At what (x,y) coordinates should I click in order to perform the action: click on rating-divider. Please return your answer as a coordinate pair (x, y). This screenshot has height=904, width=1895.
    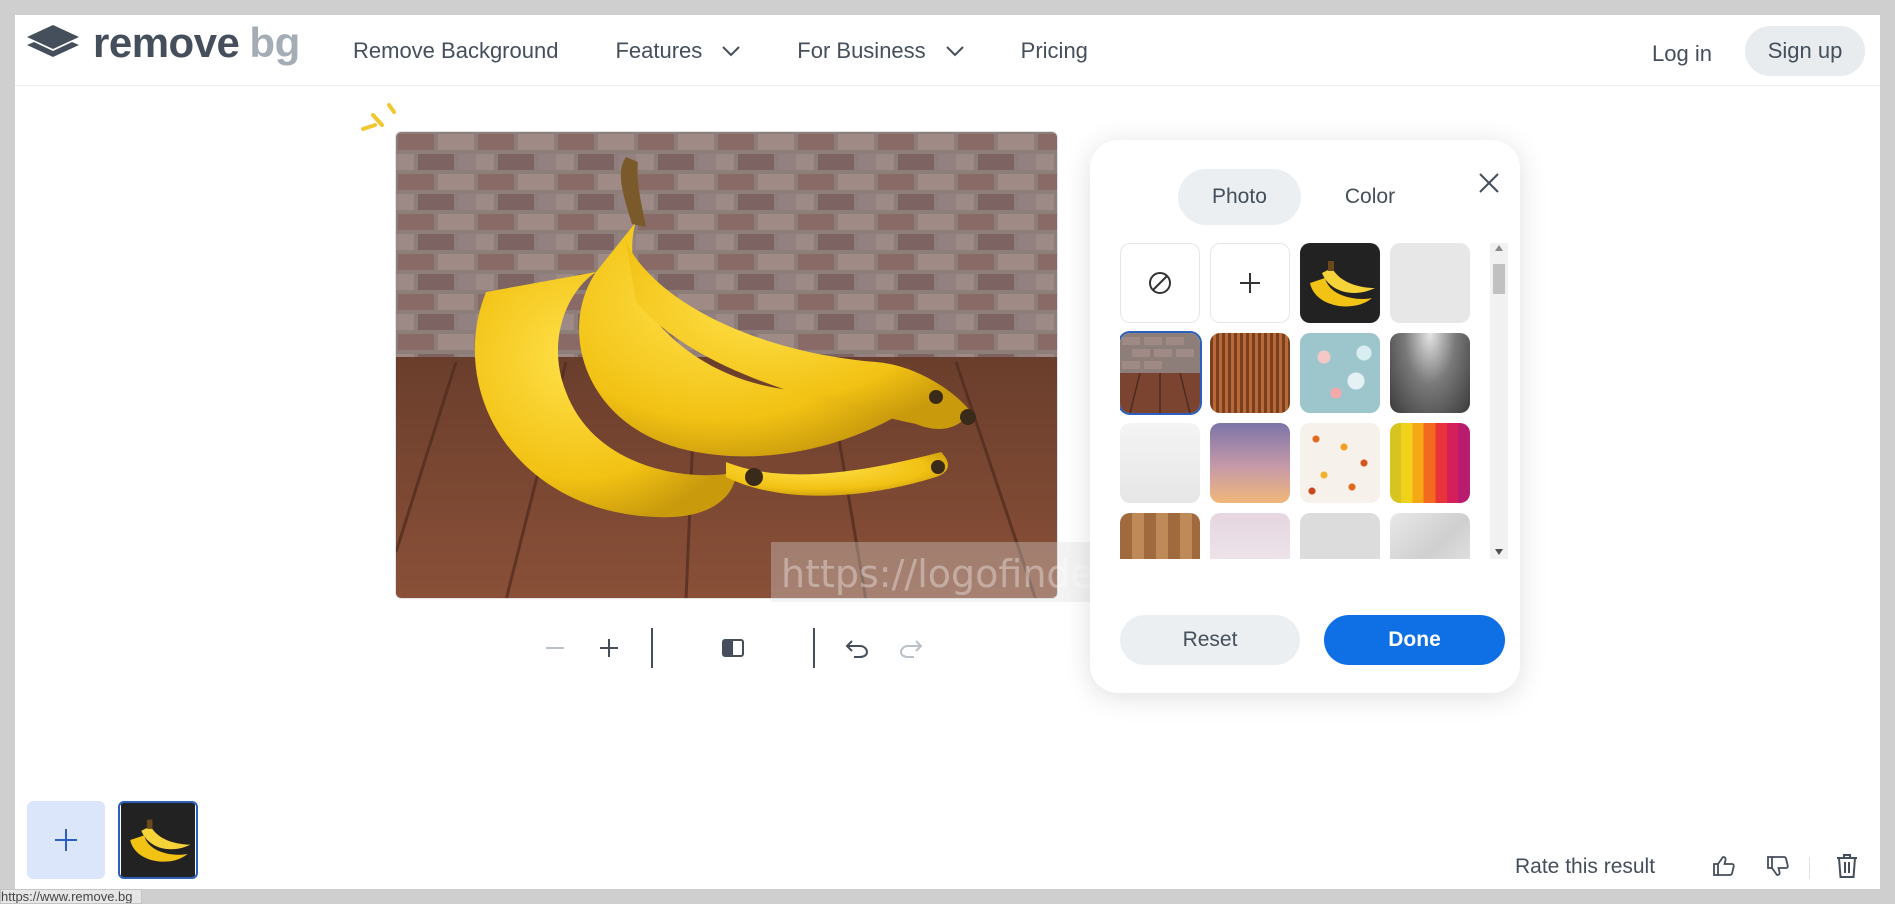
    Looking at the image, I should click on (1809, 868).